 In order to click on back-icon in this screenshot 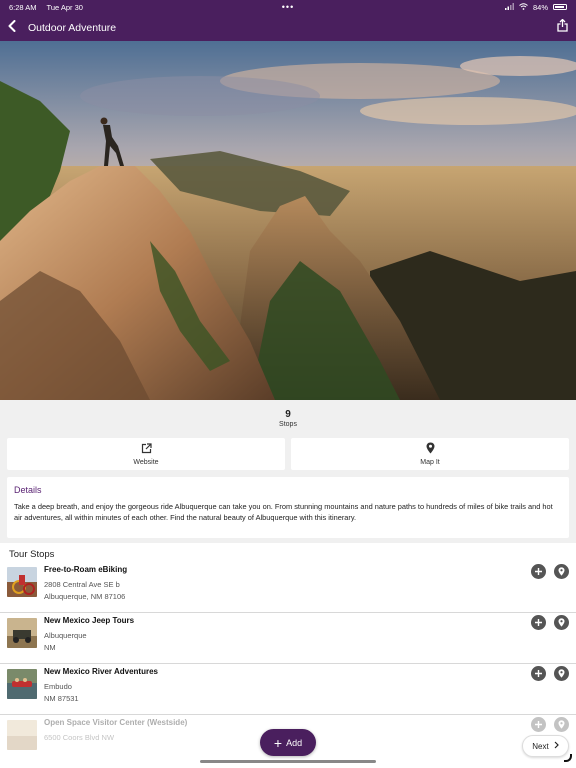, I will do `click(12, 28)`.